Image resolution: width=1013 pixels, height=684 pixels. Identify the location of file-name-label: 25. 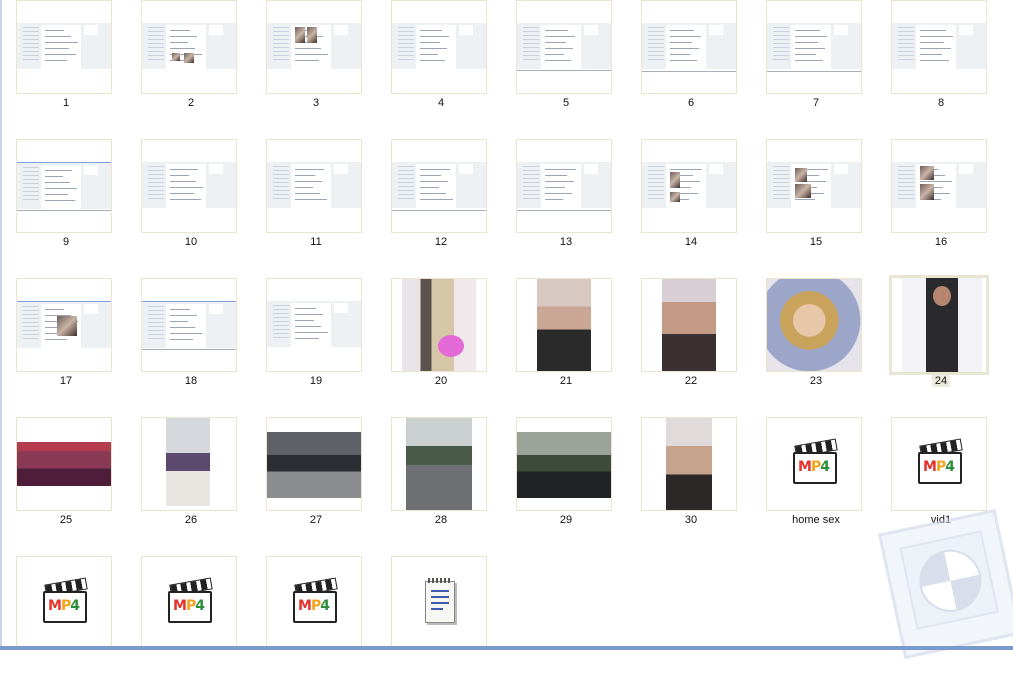
(66, 520).